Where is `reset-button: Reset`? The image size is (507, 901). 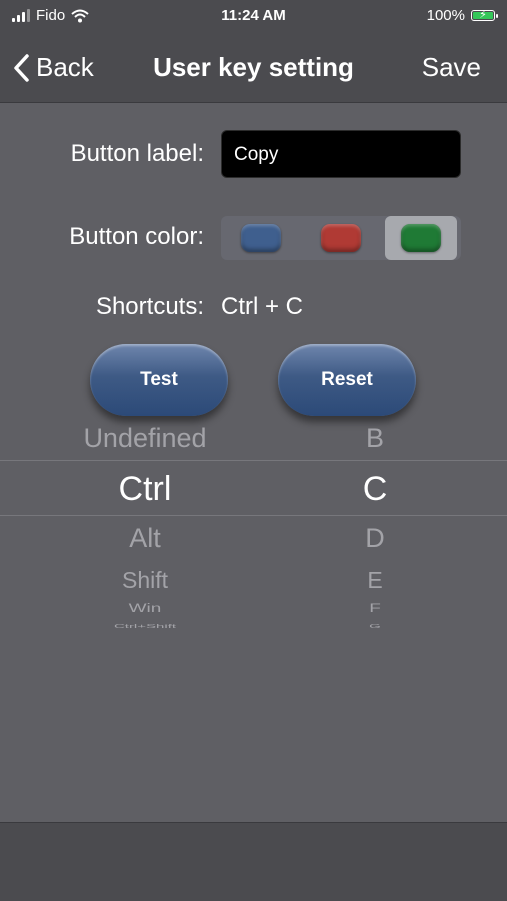
reset-button: Reset is located at coordinates (347, 380).